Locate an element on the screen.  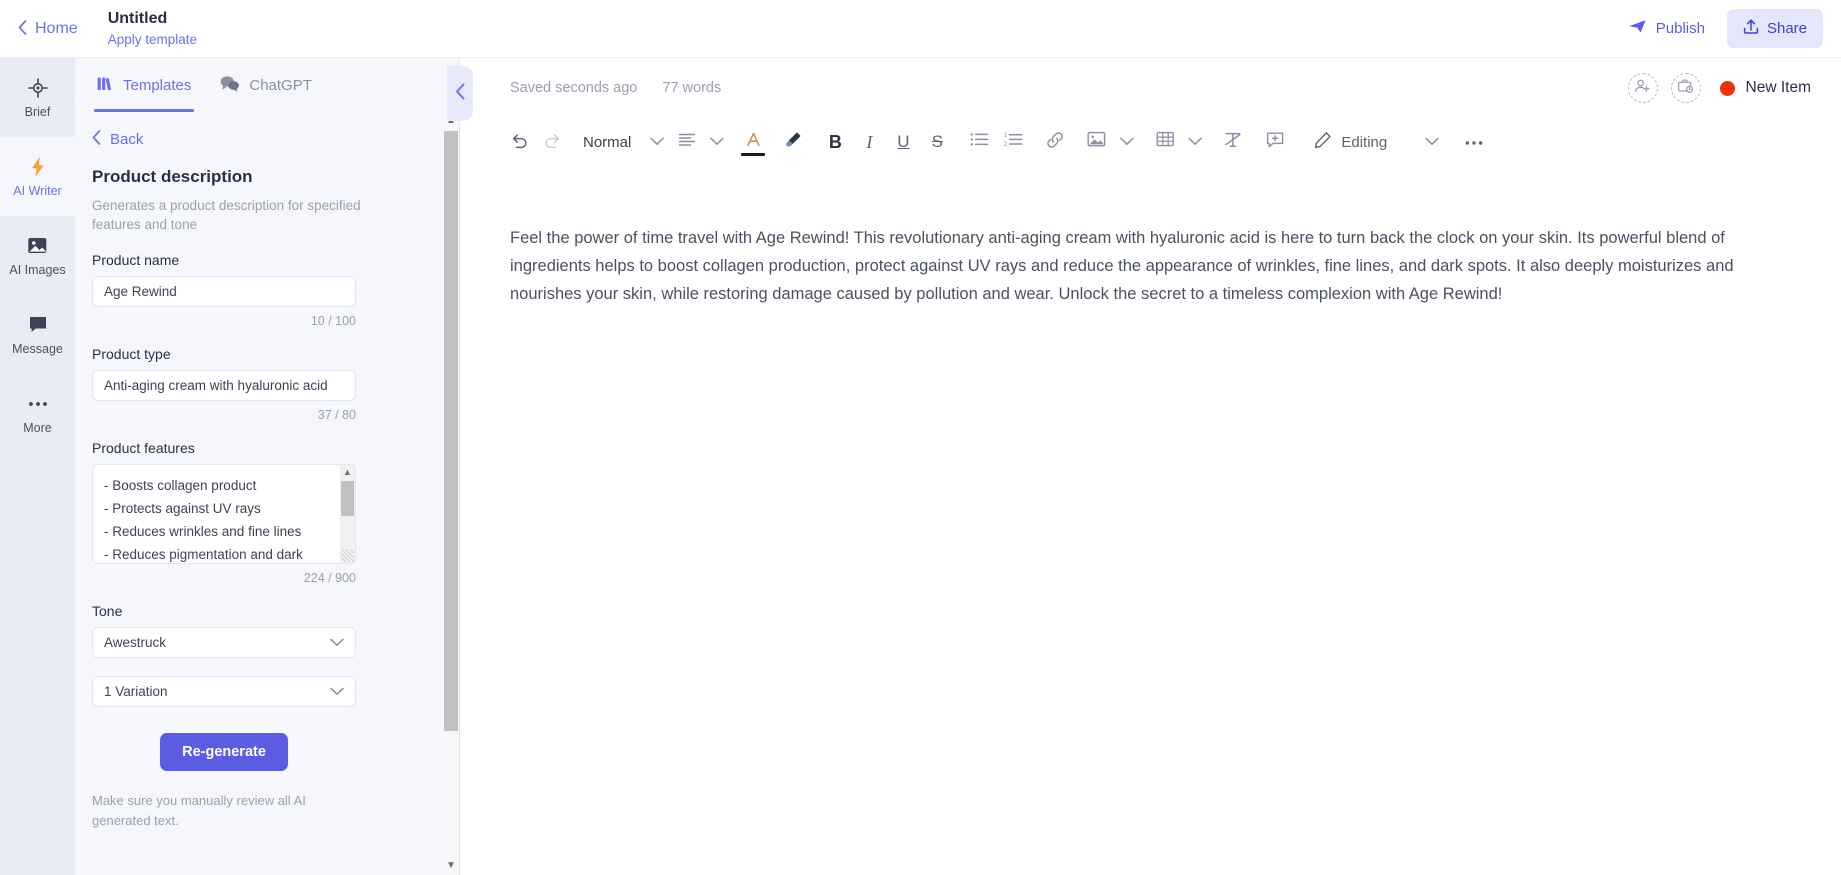
add-comment-button is located at coordinates (1275, 142).